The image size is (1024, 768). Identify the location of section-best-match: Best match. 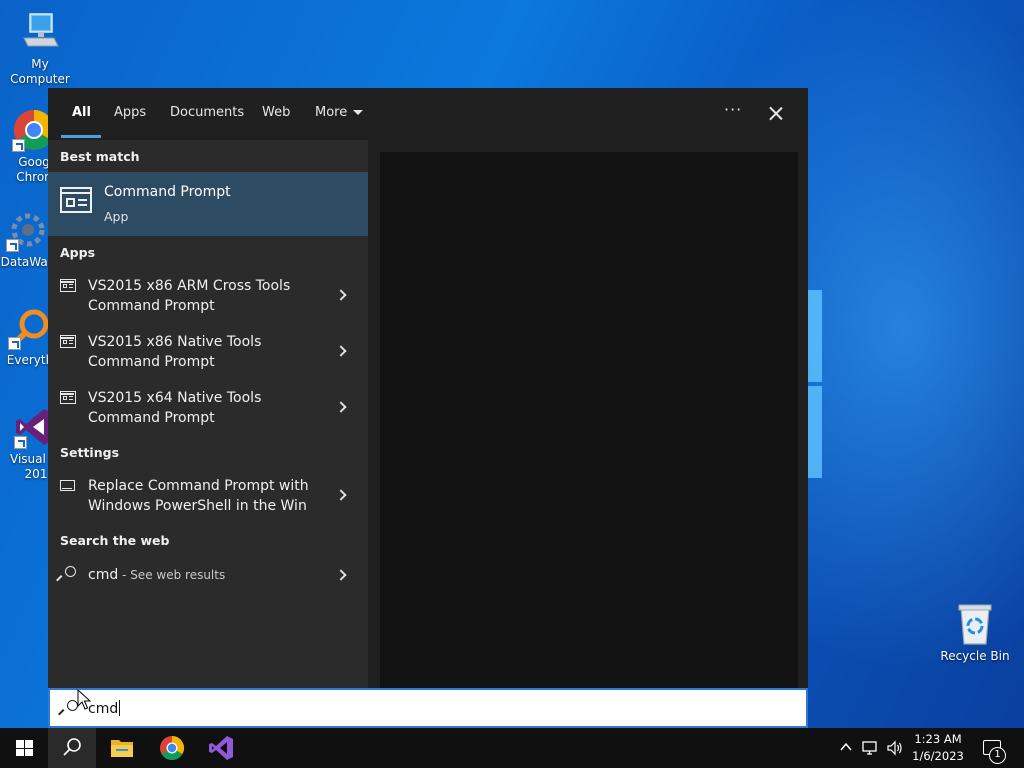
(100, 156).